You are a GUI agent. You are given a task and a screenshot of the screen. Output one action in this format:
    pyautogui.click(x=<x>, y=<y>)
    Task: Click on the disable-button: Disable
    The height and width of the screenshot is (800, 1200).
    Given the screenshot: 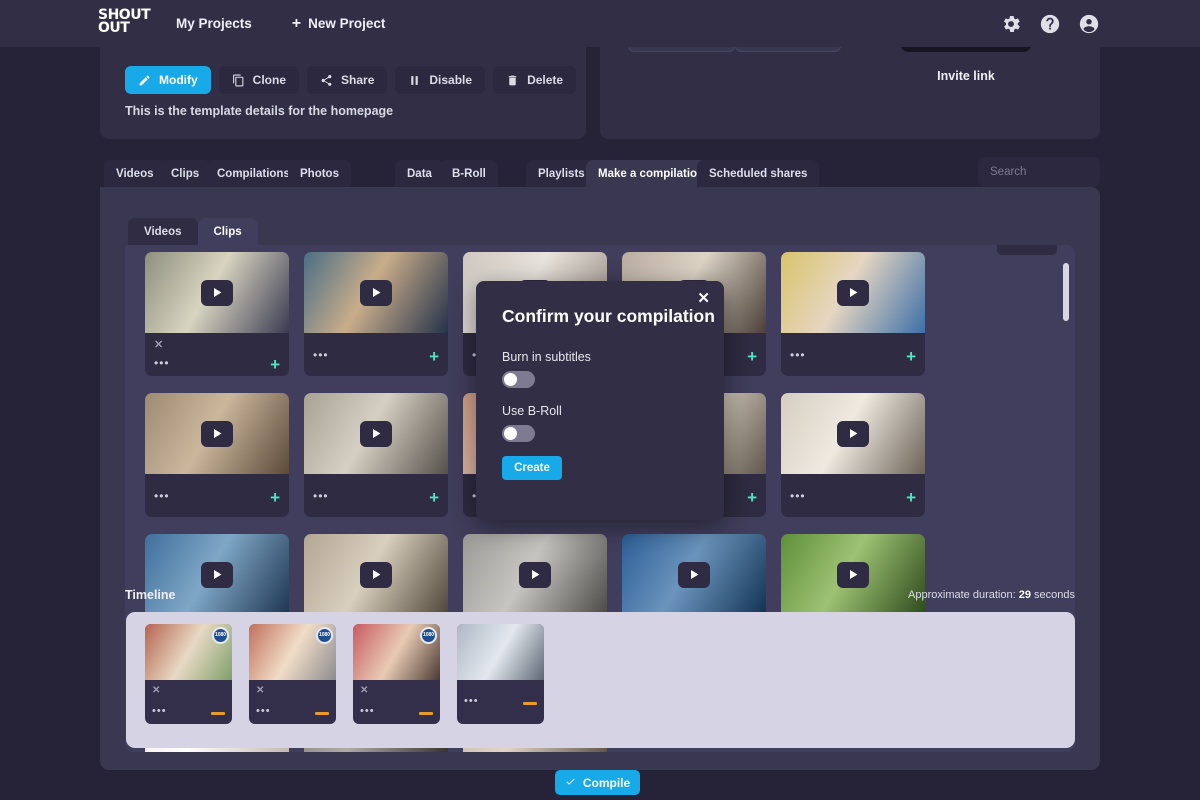 What is the action you would take?
    pyautogui.click(x=440, y=80)
    